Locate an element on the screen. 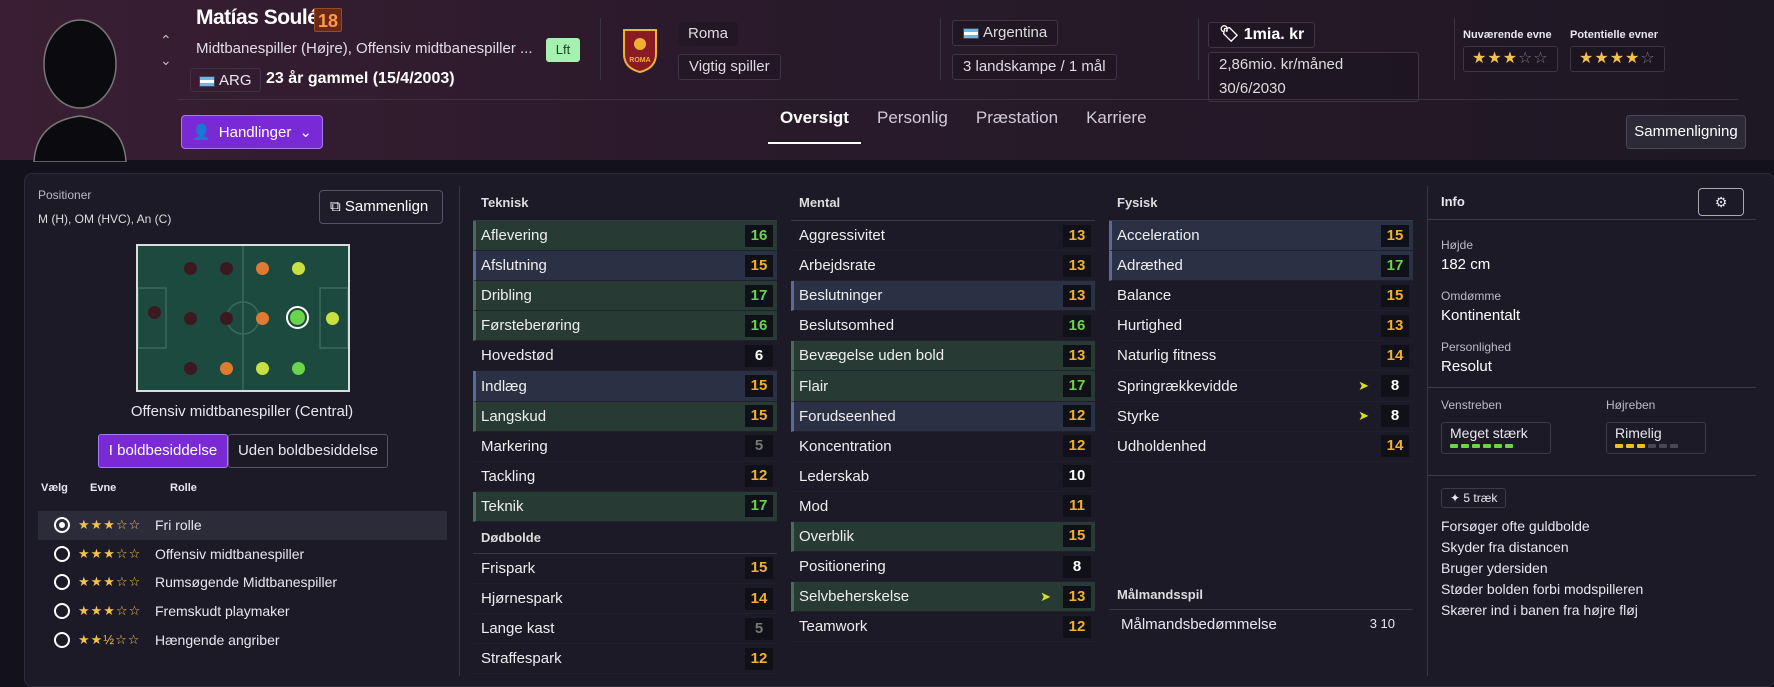 This screenshot has height=687, width=1774. attribute-row: Hjørnespark 14 is located at coordinates (625, 599).